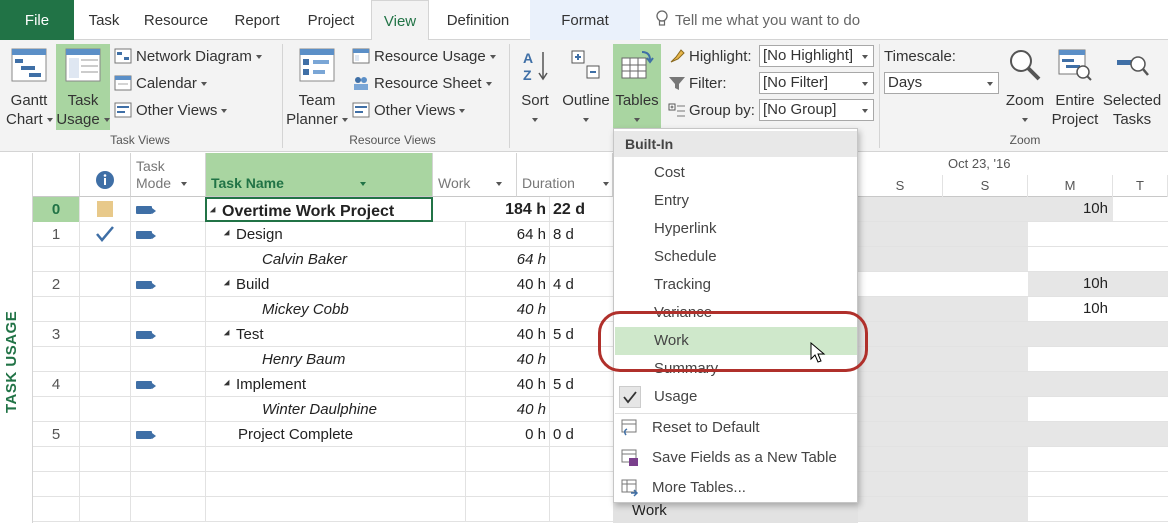 Image resolution: width=1168 pixels, height=523 pixels. I want to click on tab-format: Format, so click(585, 20).